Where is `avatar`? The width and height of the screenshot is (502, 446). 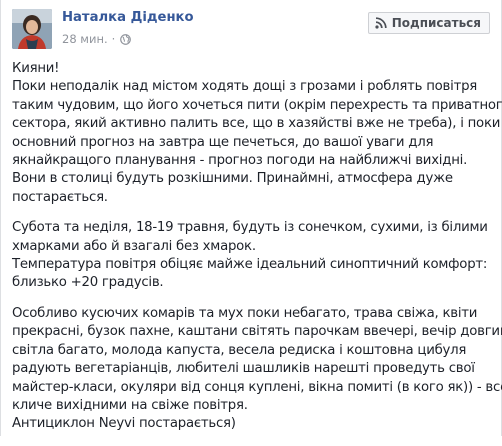 avatar is located at coordinates (32, 29).